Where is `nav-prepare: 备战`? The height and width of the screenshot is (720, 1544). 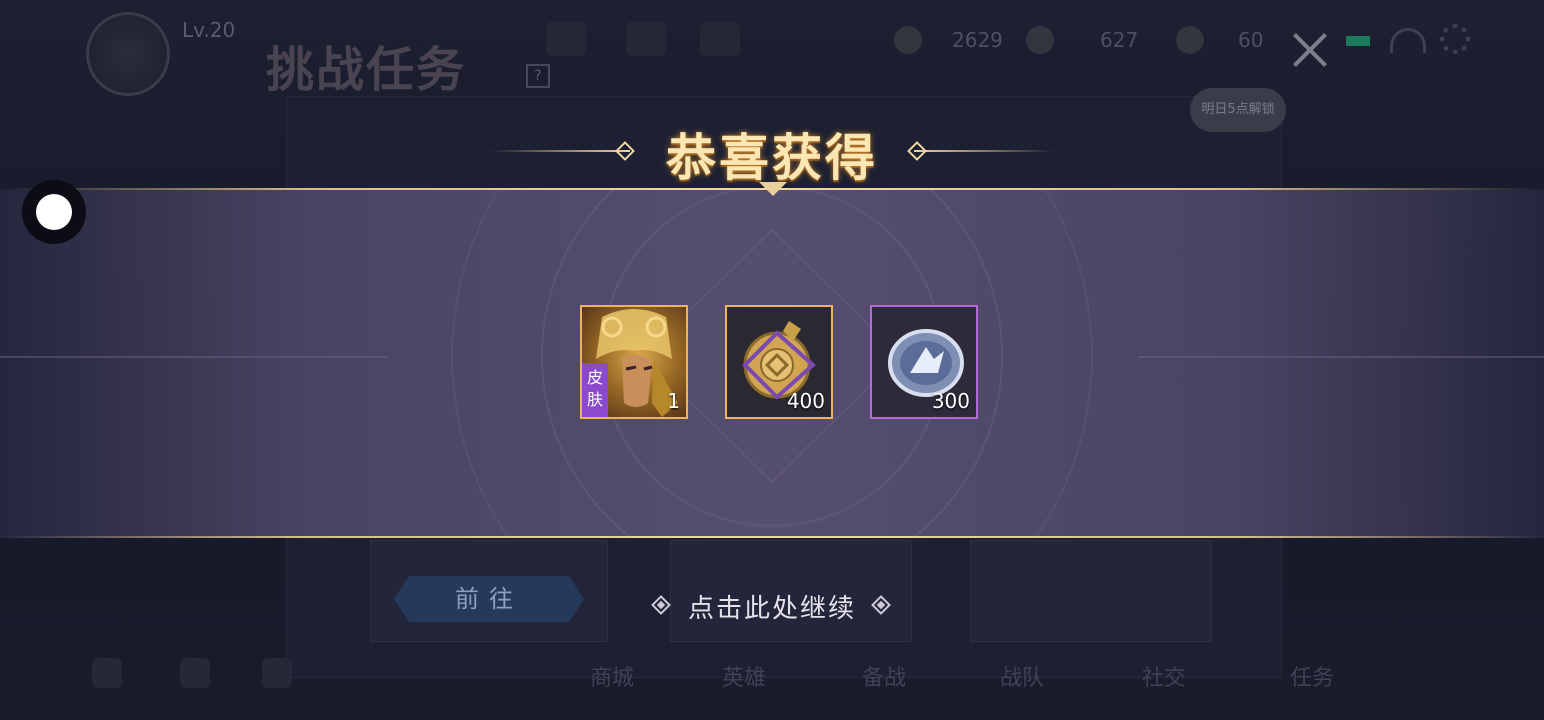 nav-prepare: 备战 is located at coordinates (884, 678).